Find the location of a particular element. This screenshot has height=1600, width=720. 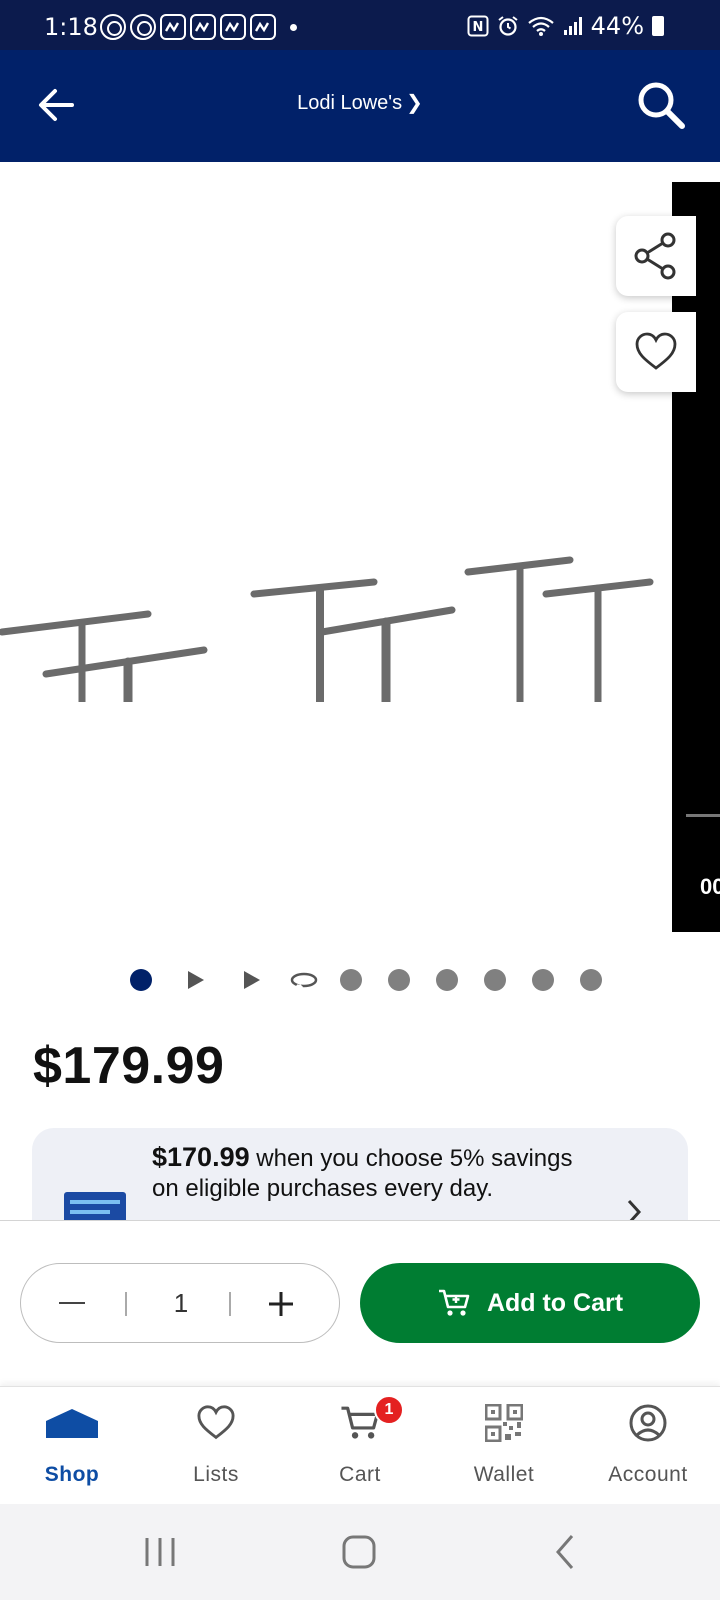

nav-wallet: Wallet is located at coordinates (504, 1446).